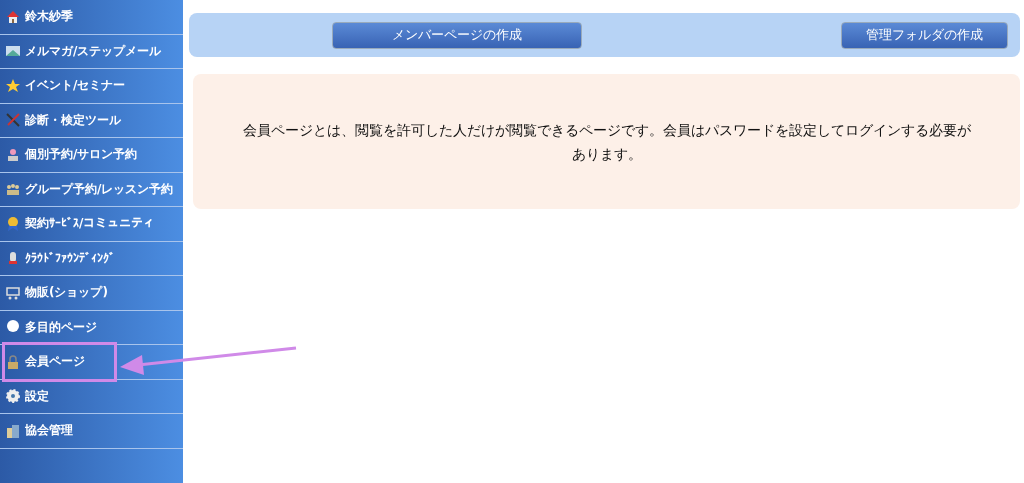 The image size is (1024, 483). What do you see at coordinates (13, 258) in the screenshot?
I see `rocket-icon` at bounding box center [13, 258].